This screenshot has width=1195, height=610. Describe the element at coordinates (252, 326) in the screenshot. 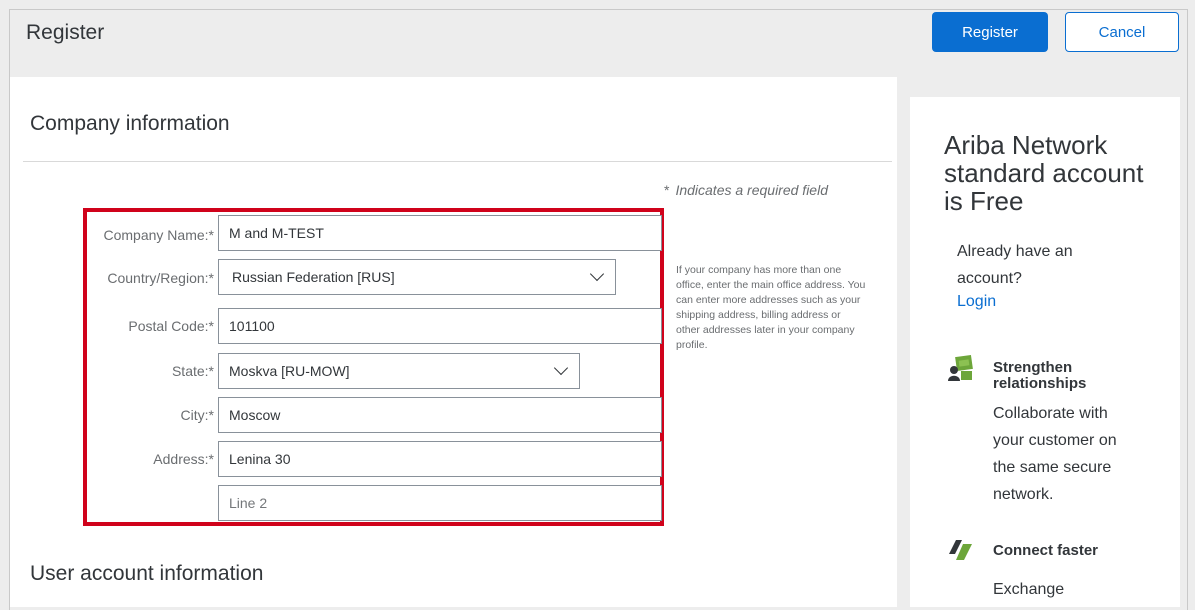

I see `postal-code-value: 101100` at that location.